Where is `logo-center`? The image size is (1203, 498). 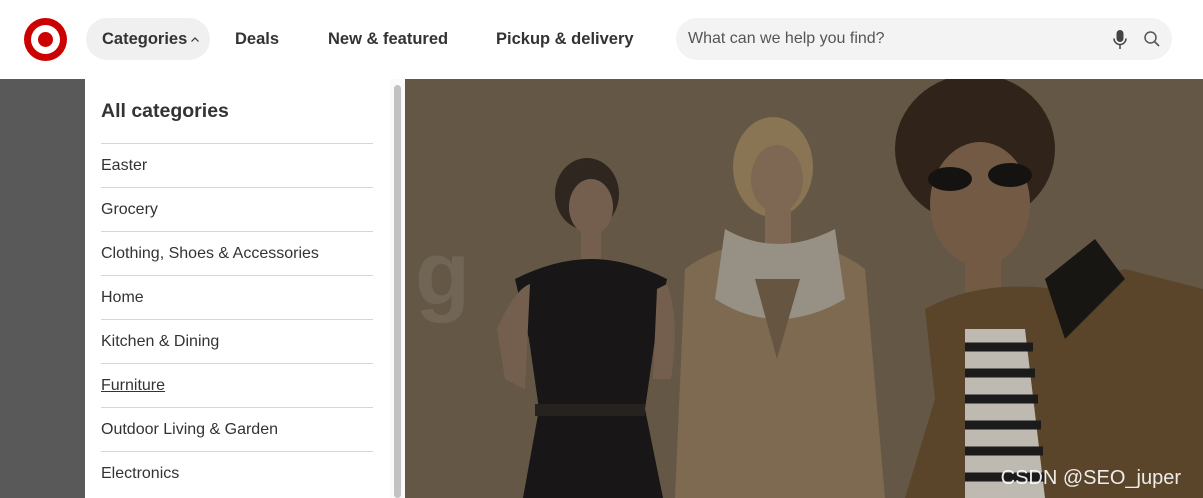
logo-center is located at coordinates (45, 39).